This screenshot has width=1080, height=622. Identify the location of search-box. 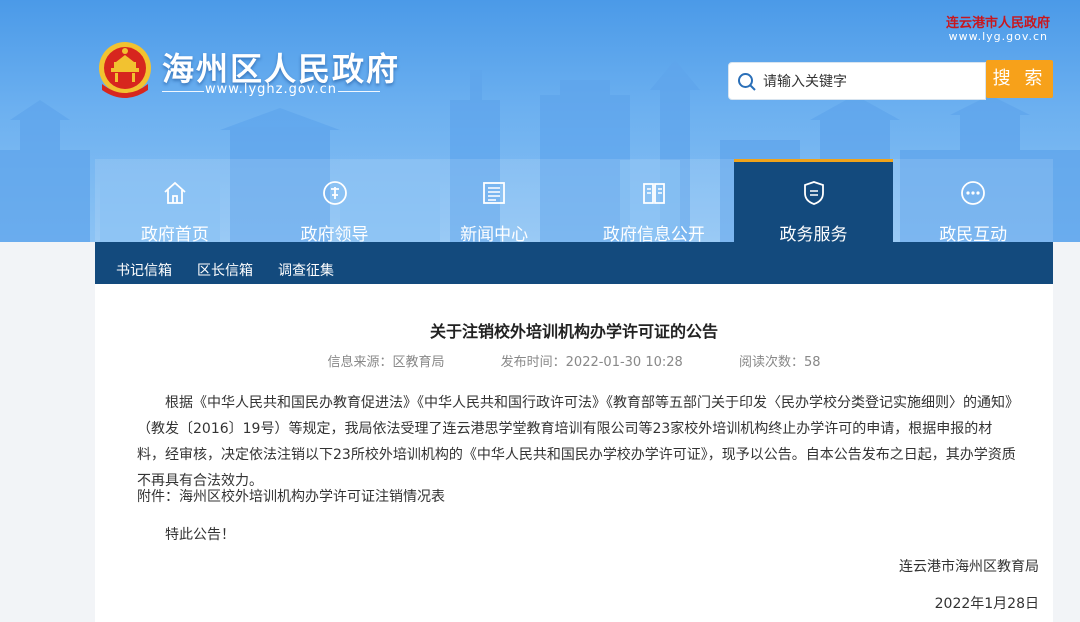
(857, 81).